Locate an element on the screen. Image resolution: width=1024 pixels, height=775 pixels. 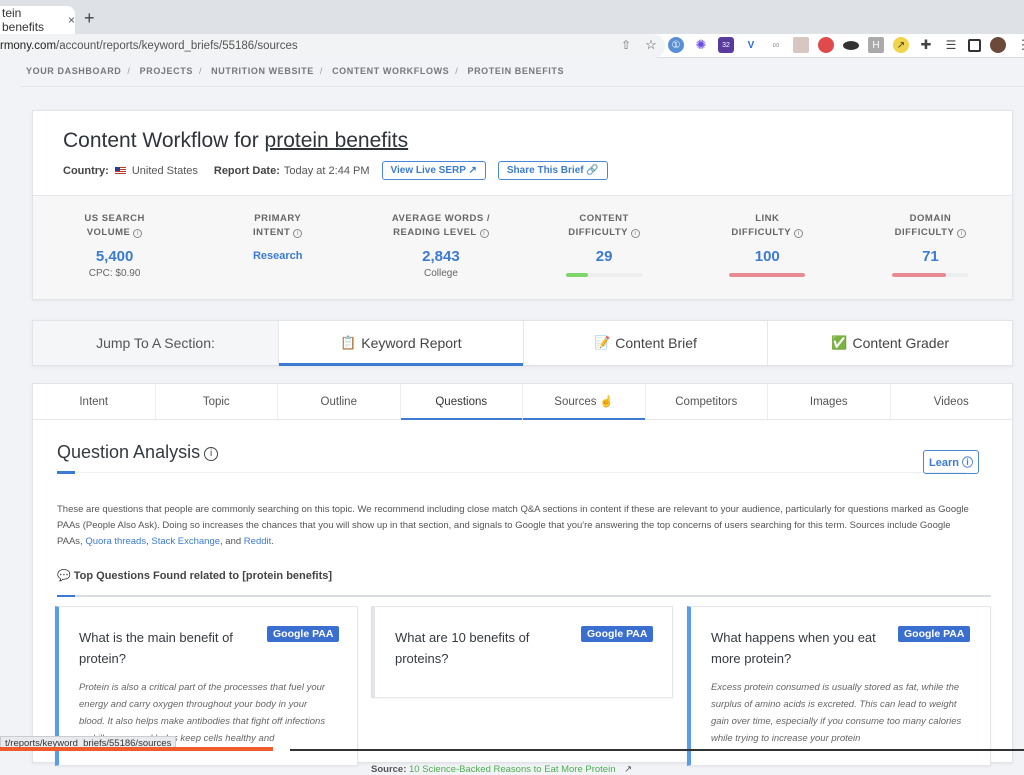
keyword-link: protein benefits is located at coordinates (337, 140).